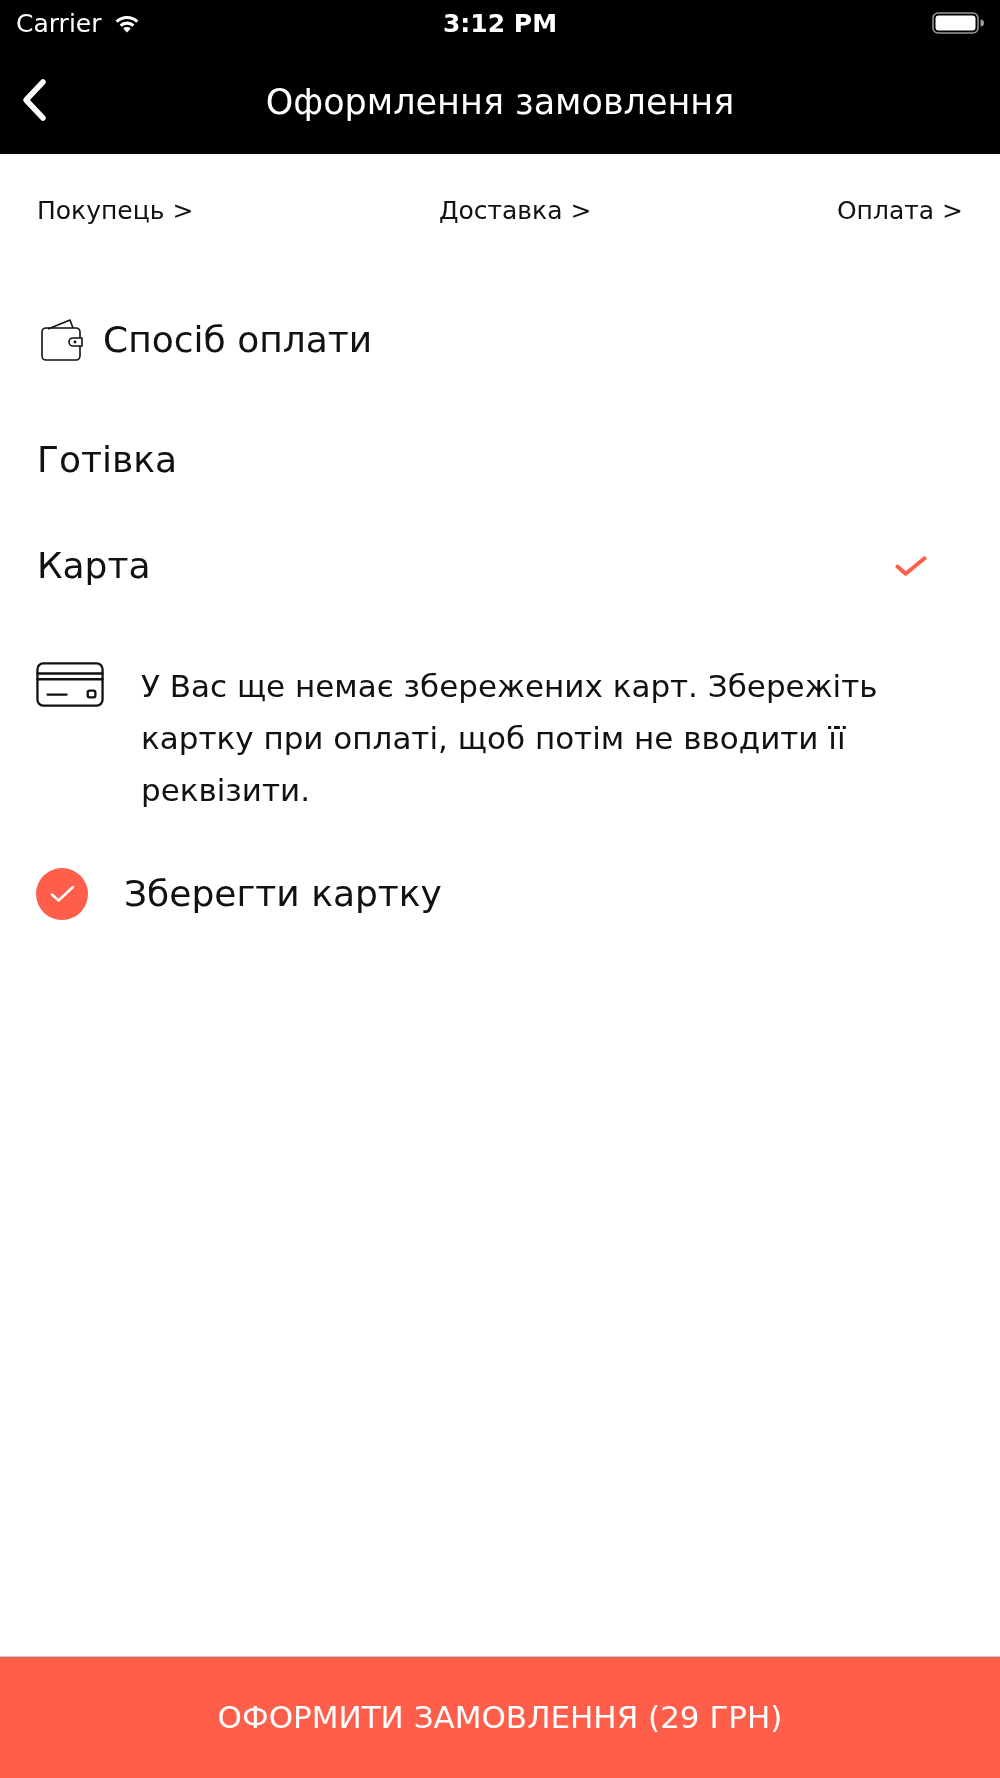  Describe the element at coordinates (283, 894) in the screenshot. I see `save-card-label: Зберегти картку` at that location.